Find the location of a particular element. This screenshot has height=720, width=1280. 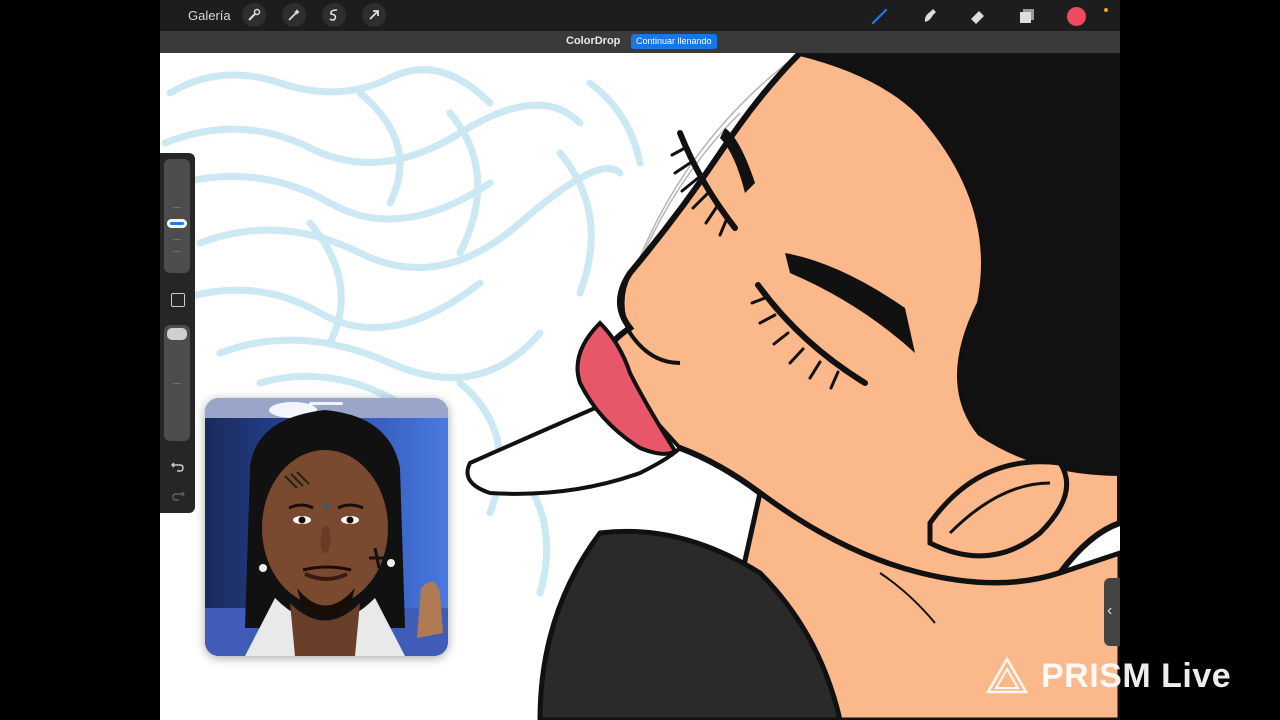

opacity-thumb is located at coordinates (177, 334).